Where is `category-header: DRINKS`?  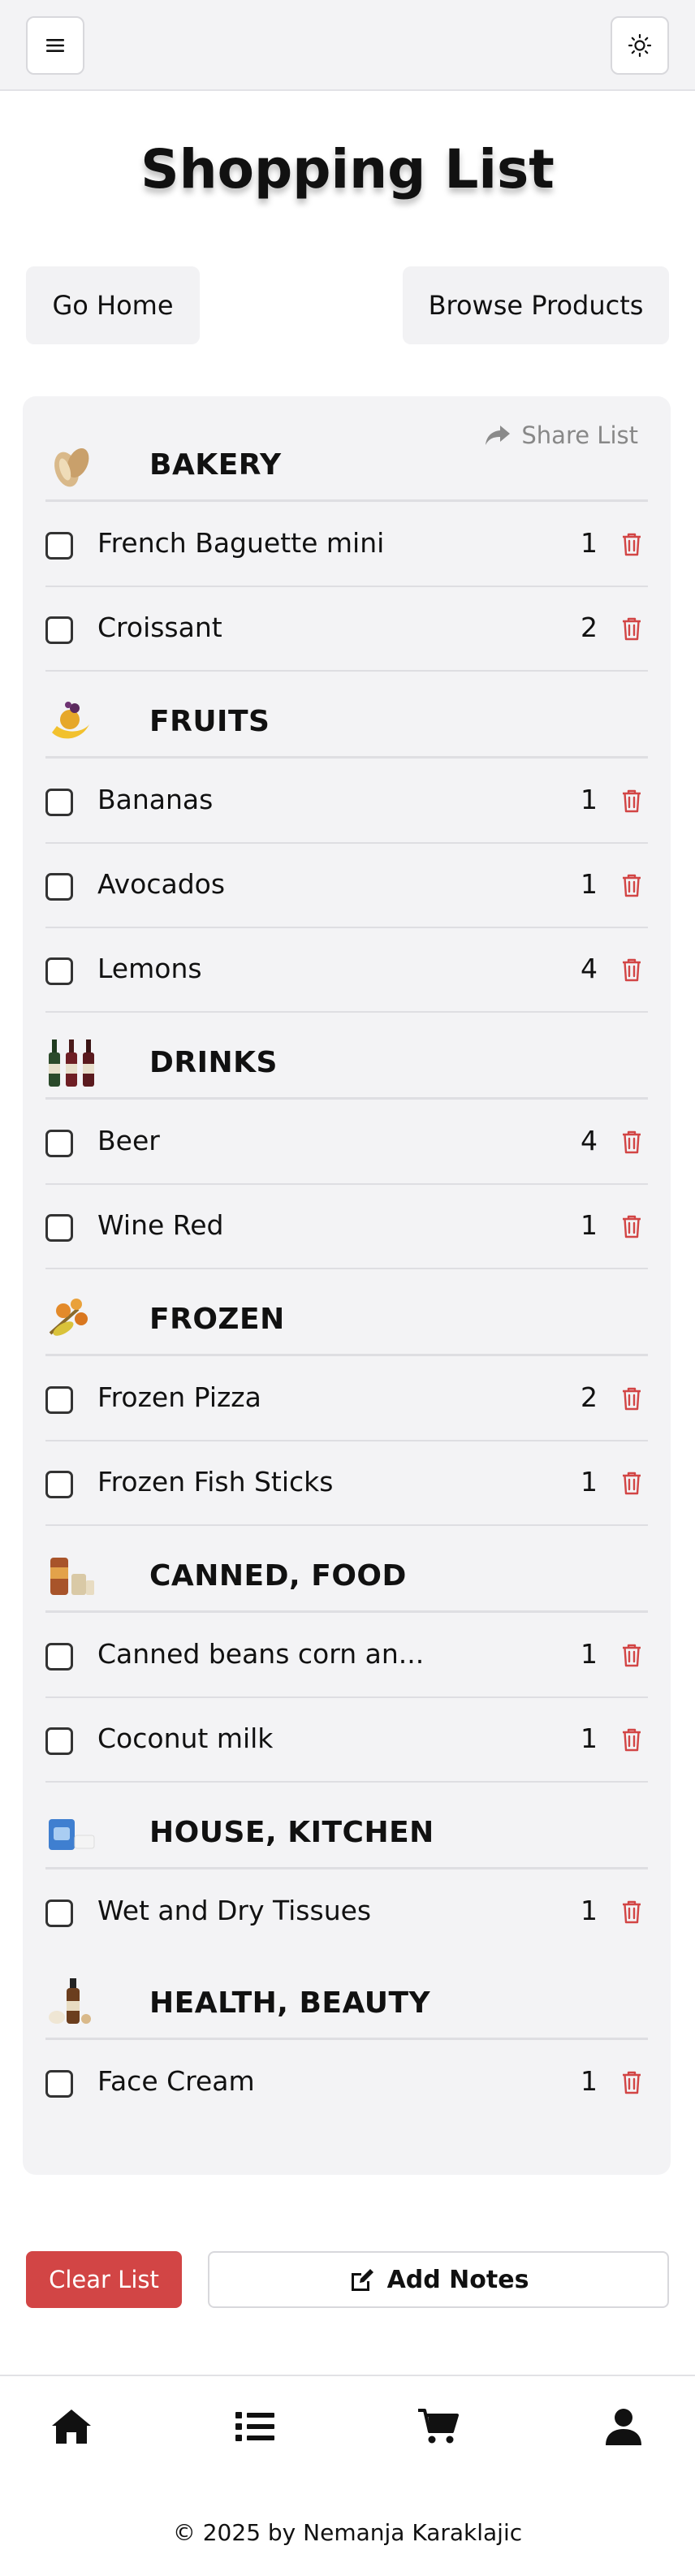
category-header: DRINKS is located at coordinates (346, 1067).